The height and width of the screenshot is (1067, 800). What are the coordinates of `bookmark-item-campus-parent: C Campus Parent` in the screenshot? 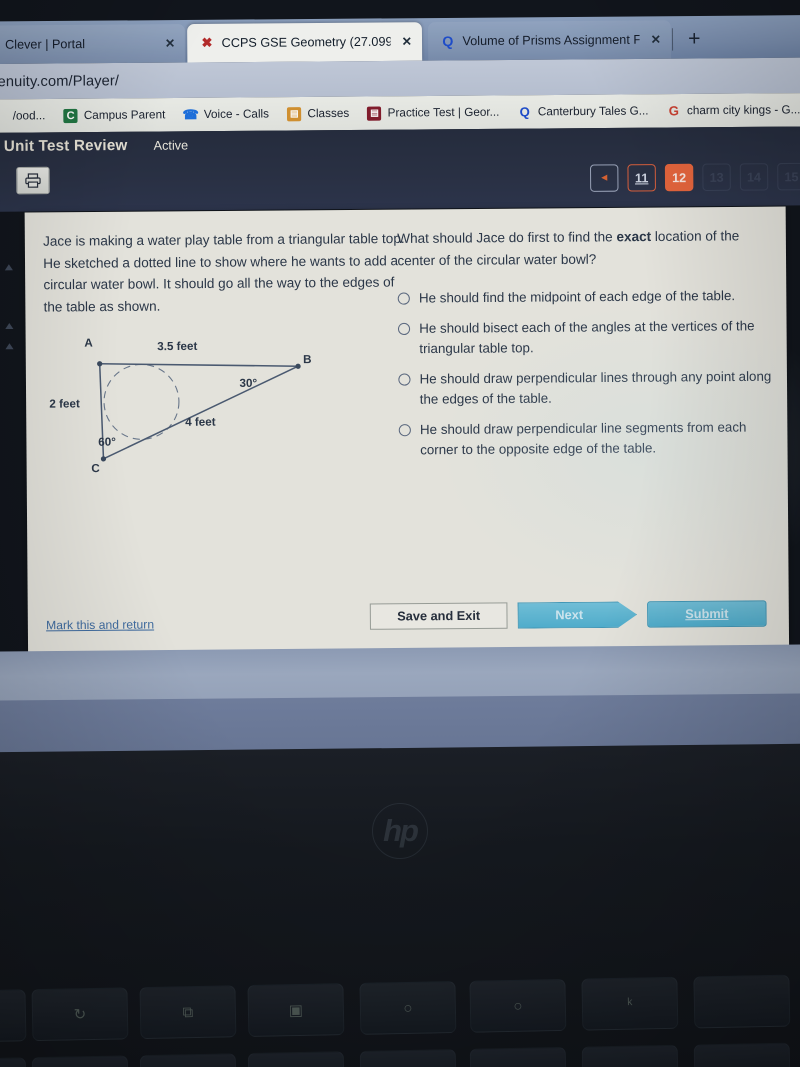 It's located at (114, 115).